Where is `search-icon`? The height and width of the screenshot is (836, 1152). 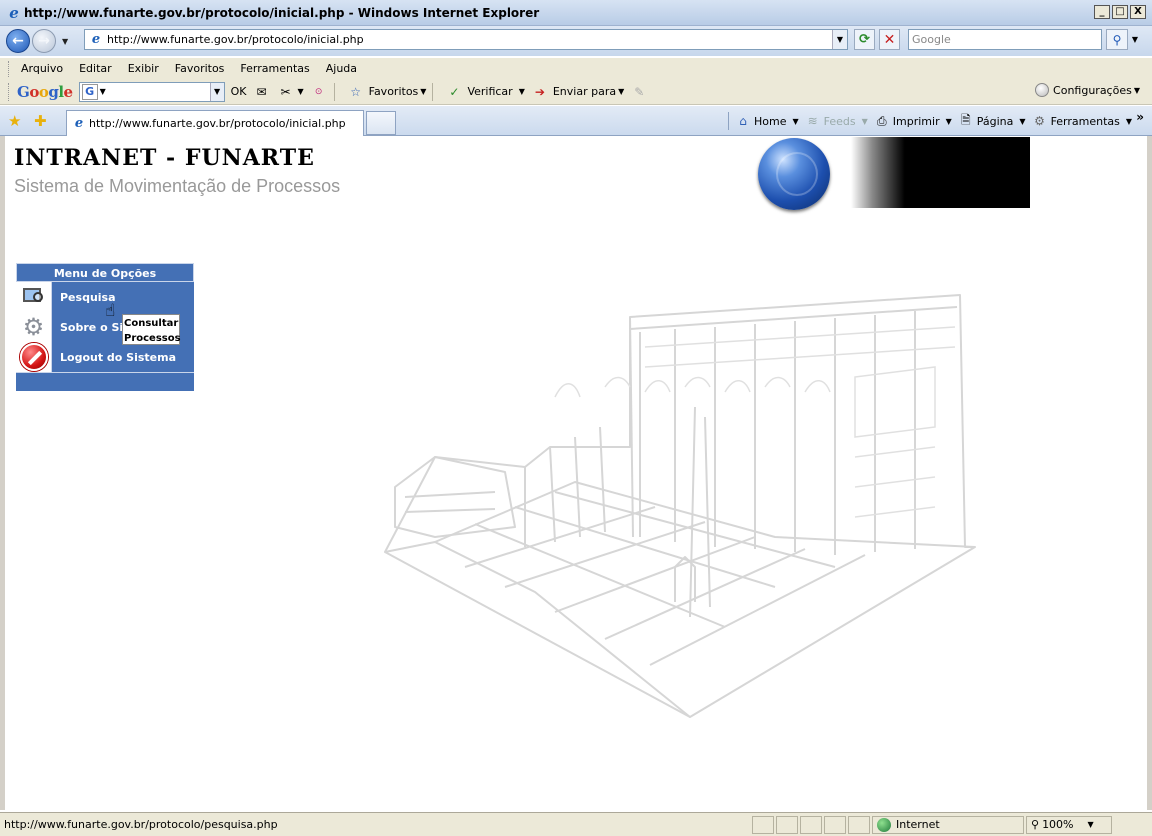
search-icon is located at coordinates (33, 297).